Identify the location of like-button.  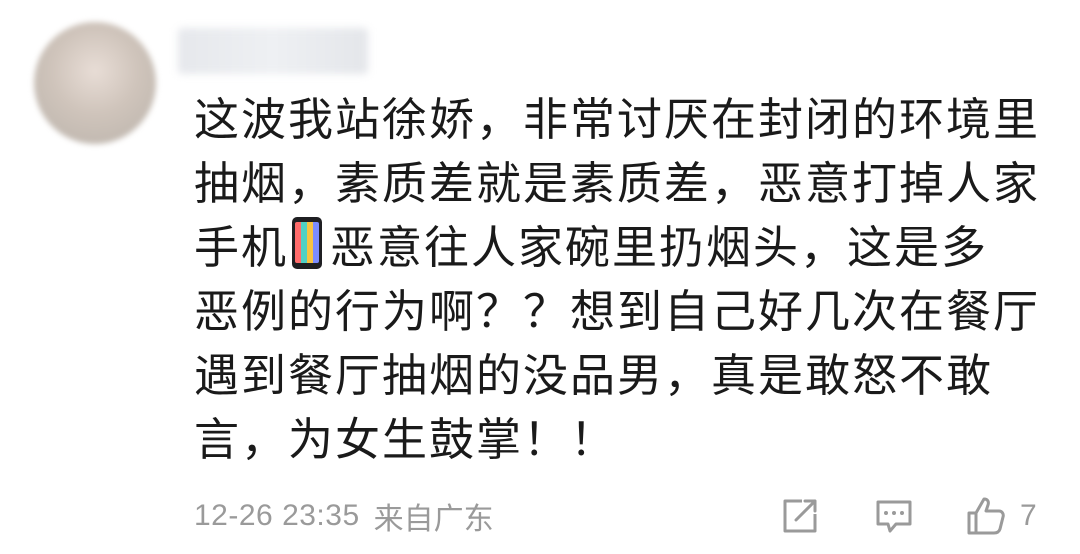
(986, 516).